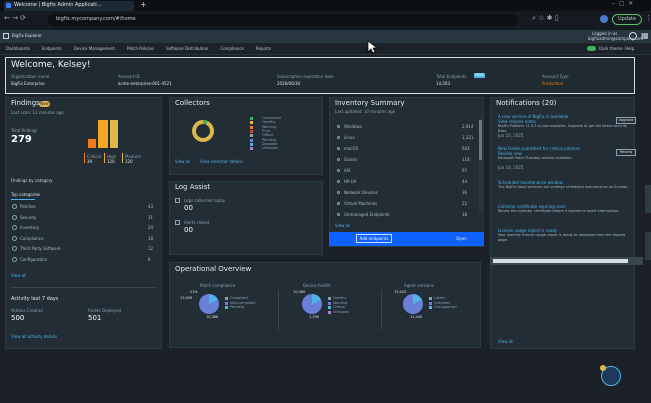 The image size is (651, 403). What do you see at coordinates (151, 227) in the screenshot?
I see `findings-list-value: 24` at bounding box center [151, 227].